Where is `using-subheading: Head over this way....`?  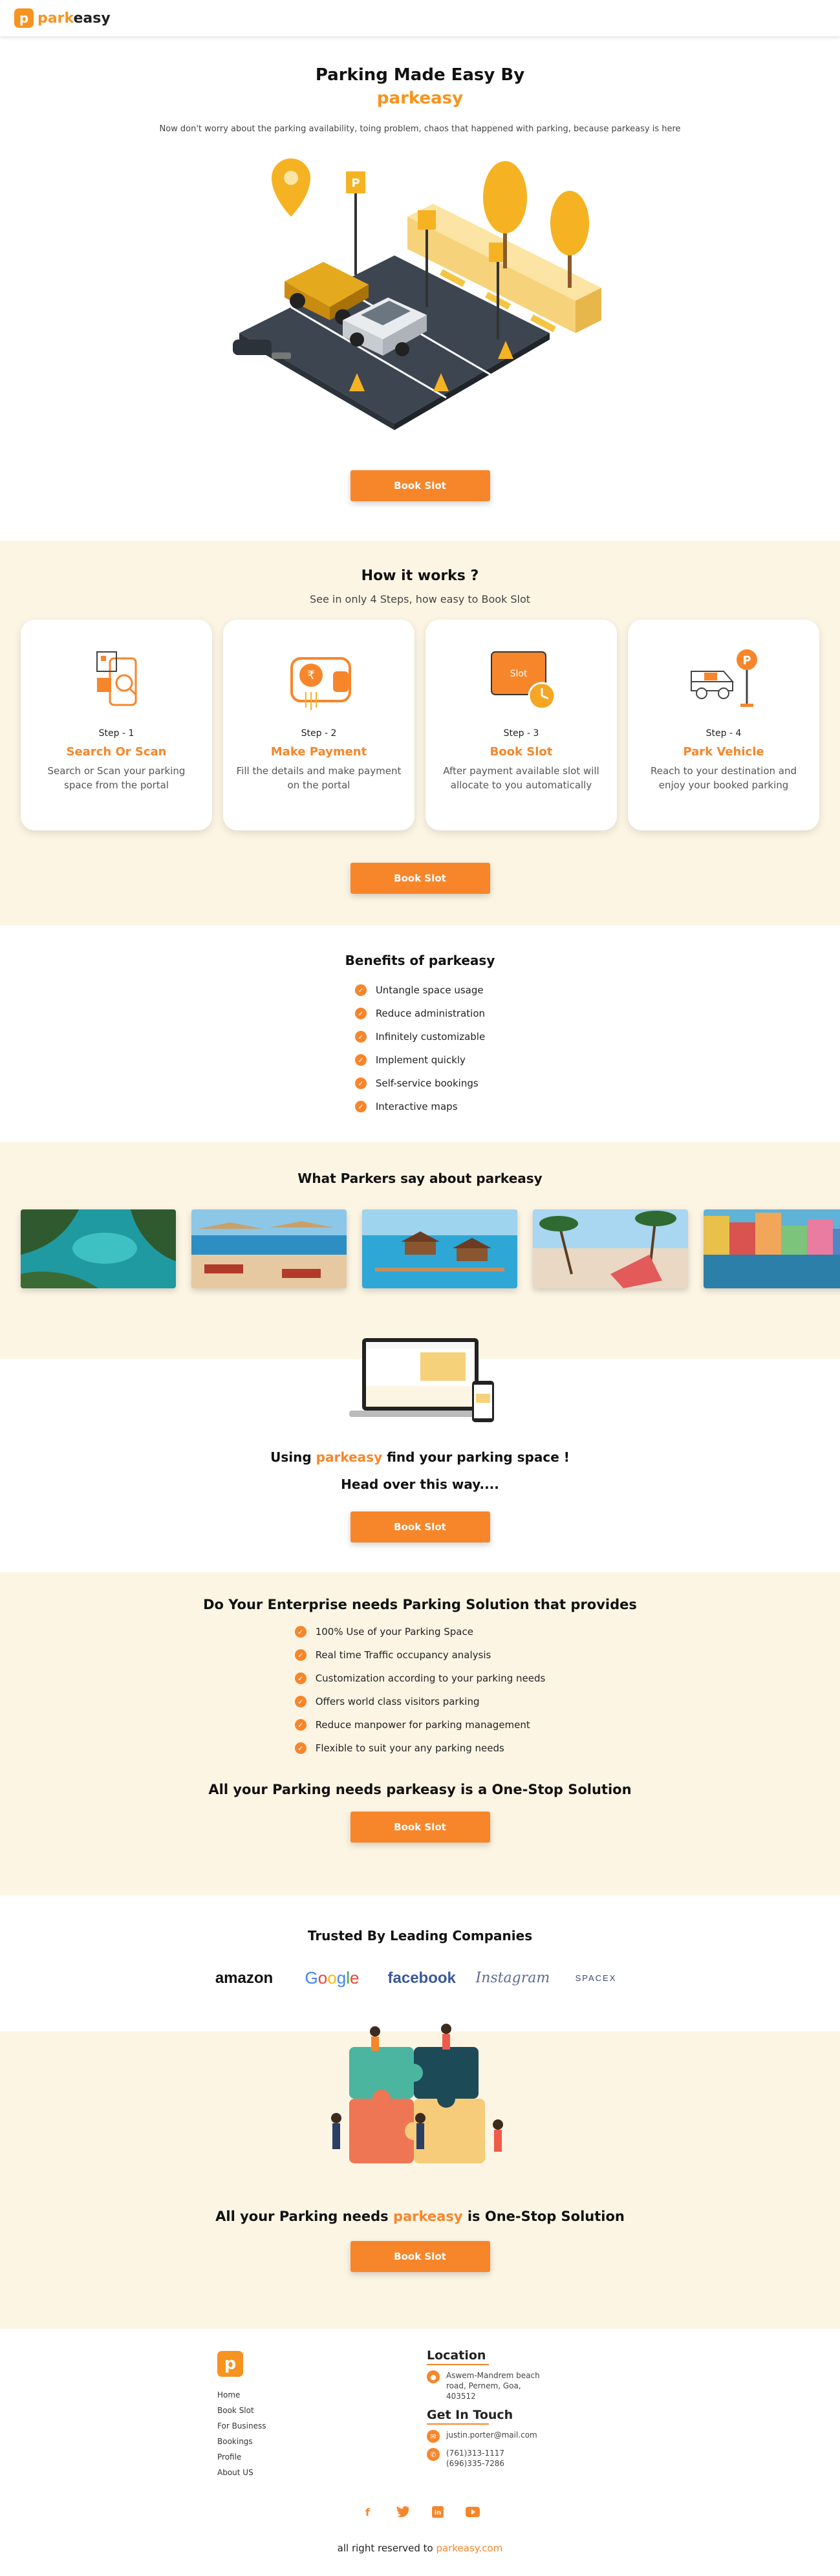
using-subheading: Head over this way.... is located at coordinates (420, 1484).